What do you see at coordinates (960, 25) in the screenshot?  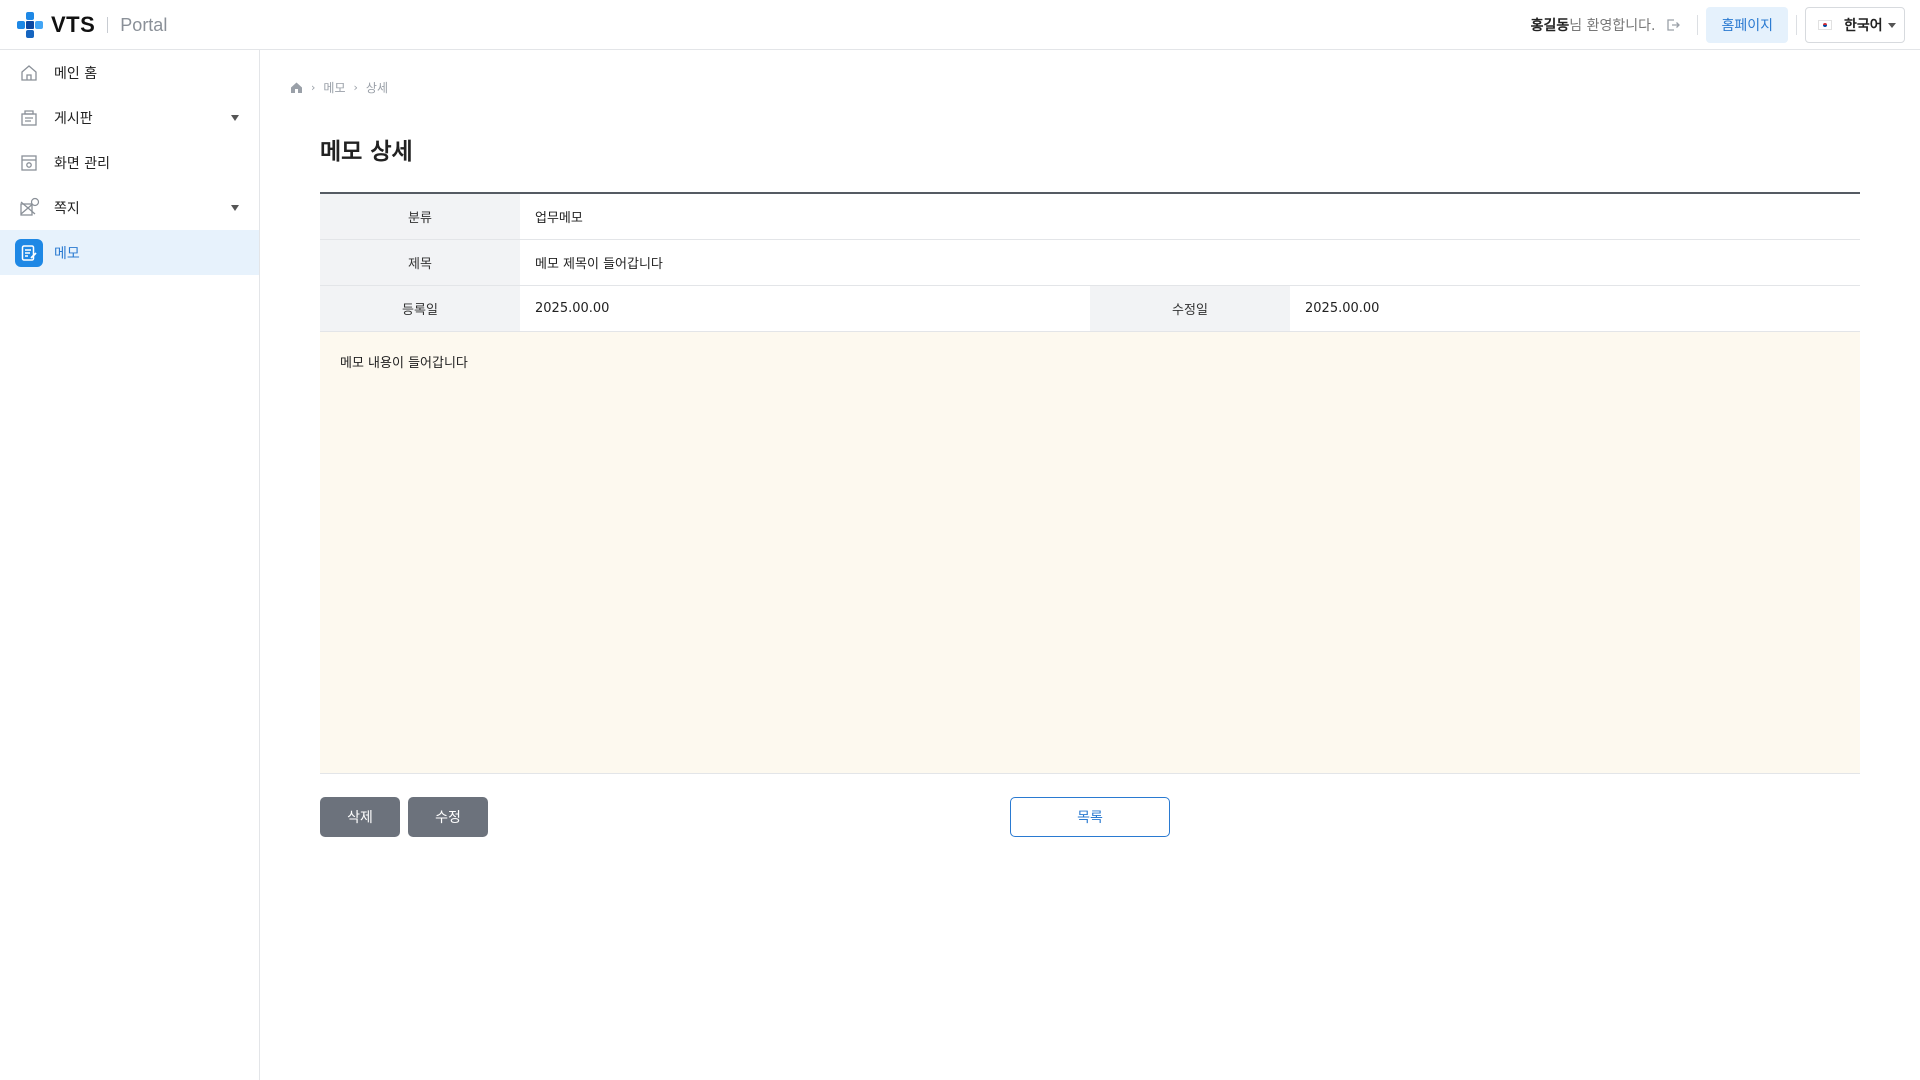 I see `top-header: VTS Portal 홍길동 님 환영합니다. 홈페이지 한국어` at bounding box center [960, 25].